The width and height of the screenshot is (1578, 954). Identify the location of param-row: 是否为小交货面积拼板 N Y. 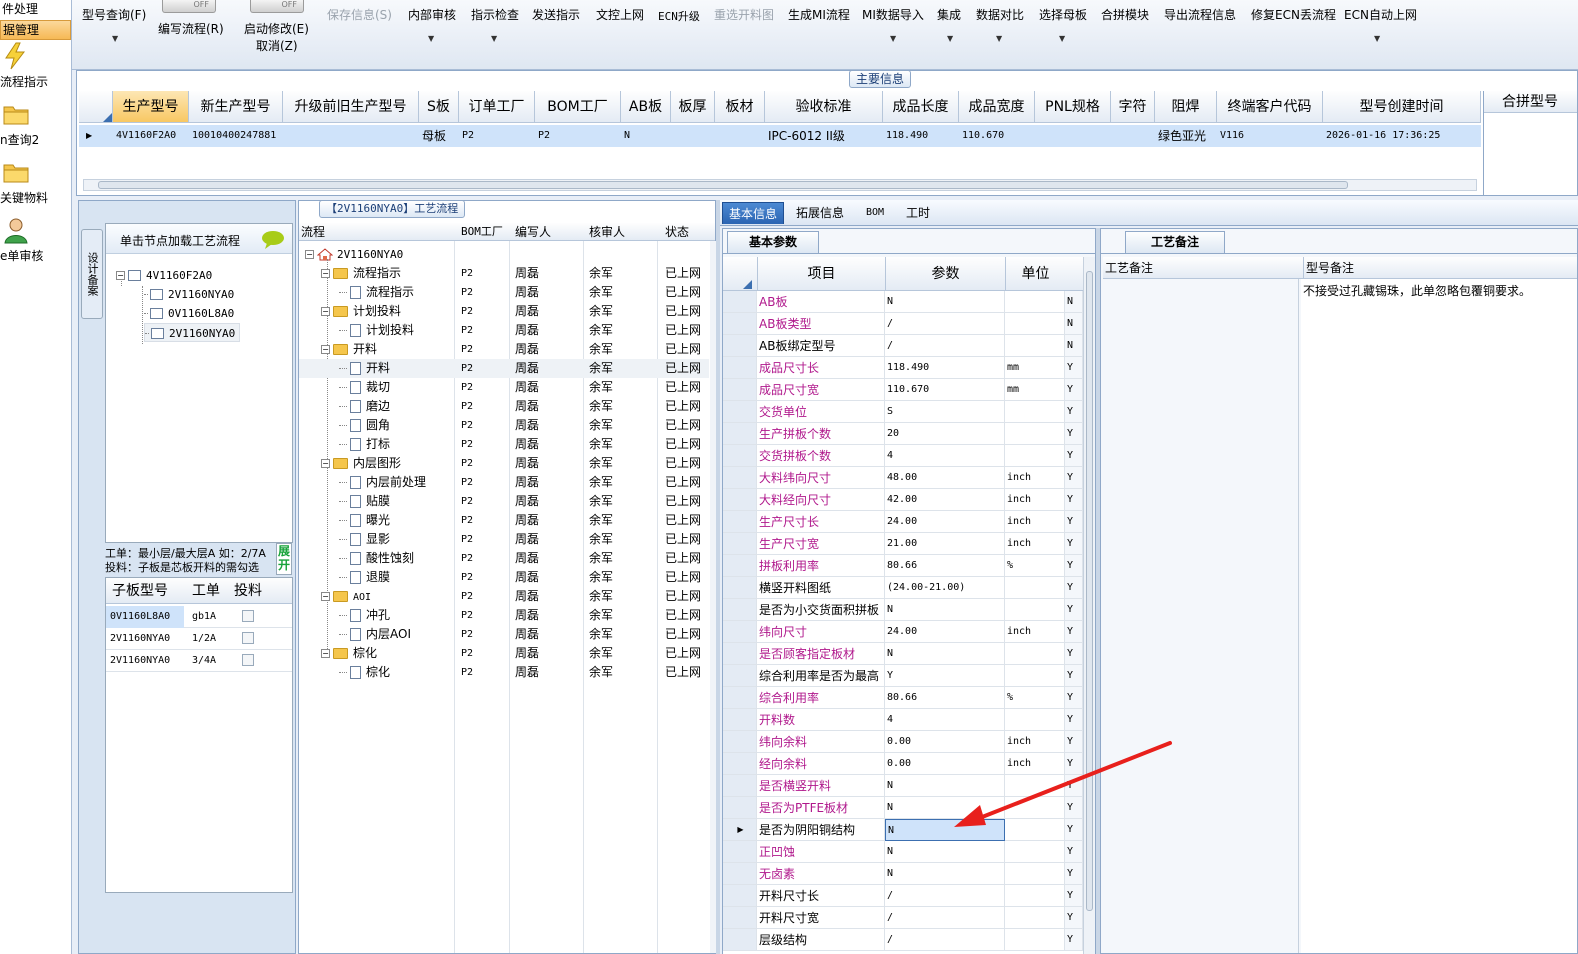
(903, 610).